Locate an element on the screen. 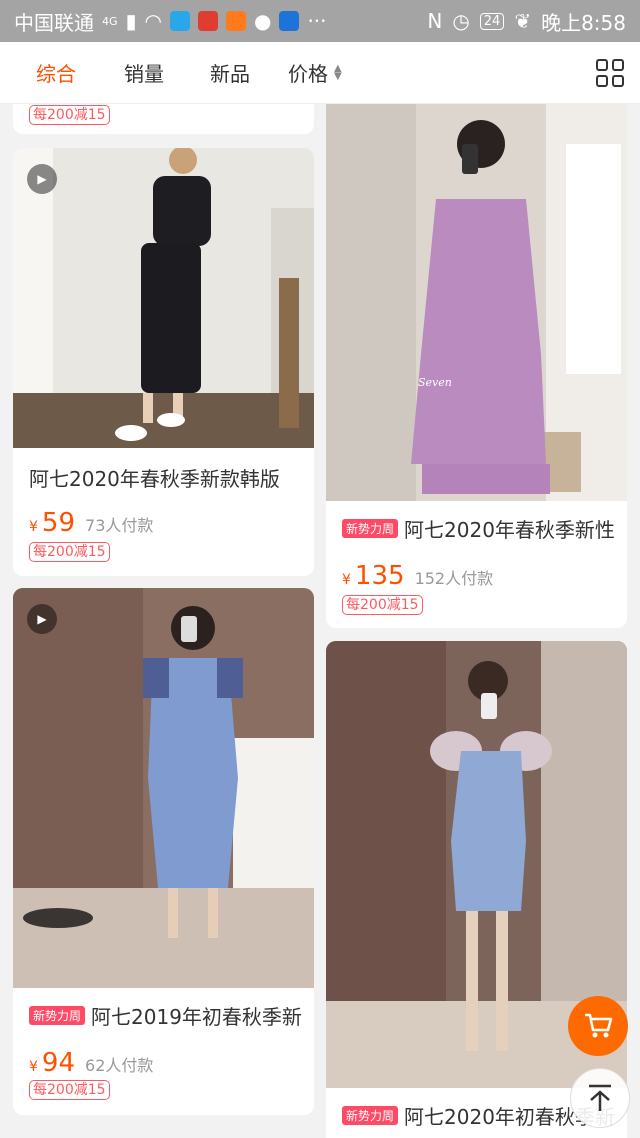 Image resolution: width=640 pixels, height=1138 pixels. product-price: 135 is located at coordinates (379, 576).